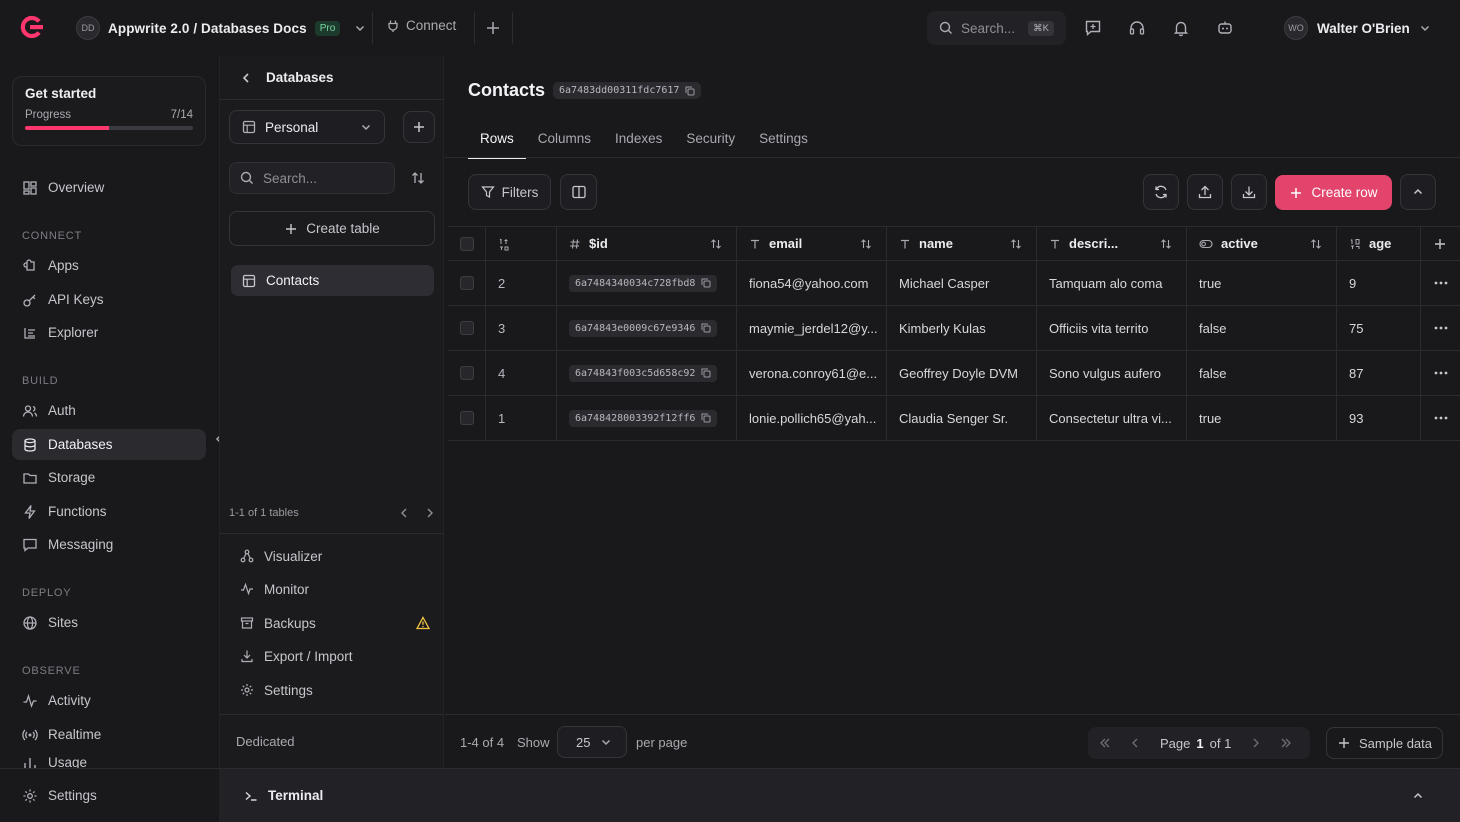 Image resolution: width=1460 pixels, height=822 pixels. Describe the element at coordinates (647, 243) in the screenshot. I see `column-header-id: $id` at that location.